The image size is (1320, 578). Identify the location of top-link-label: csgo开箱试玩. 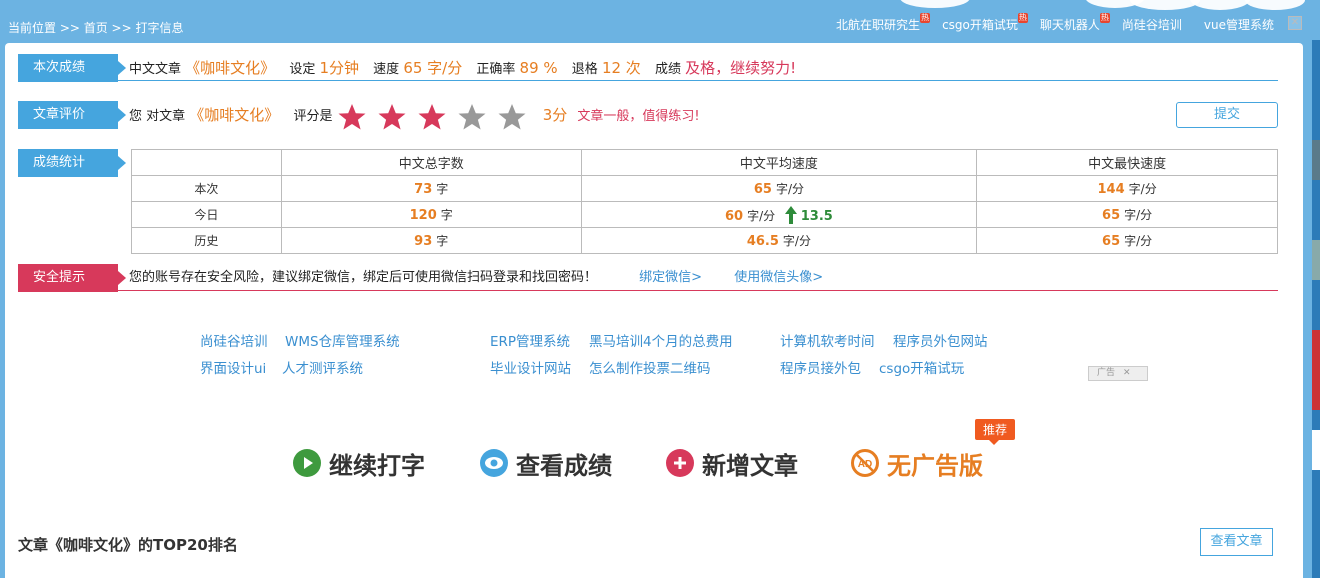
(980, 25).